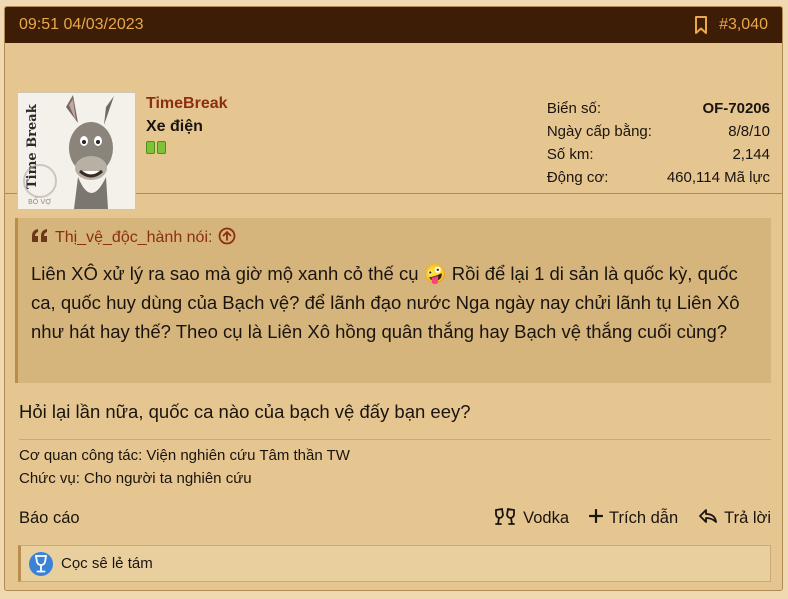  What do you see at coordinates (644, 518) in the screenshot?
I see `quote-button-label: Trích dẫn` at bounding box center [644, 518].